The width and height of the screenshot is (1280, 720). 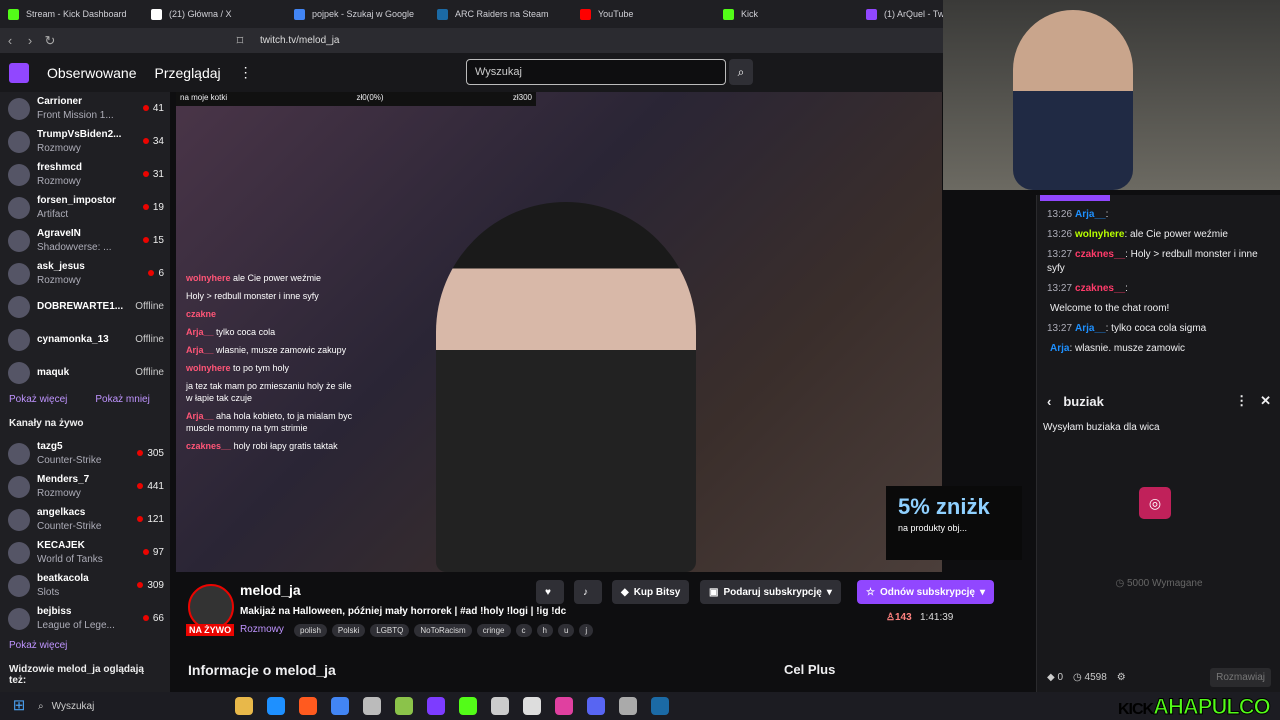 I want to click on url-field: twitch.tv/melod_ja, so click(x=299, y=40).